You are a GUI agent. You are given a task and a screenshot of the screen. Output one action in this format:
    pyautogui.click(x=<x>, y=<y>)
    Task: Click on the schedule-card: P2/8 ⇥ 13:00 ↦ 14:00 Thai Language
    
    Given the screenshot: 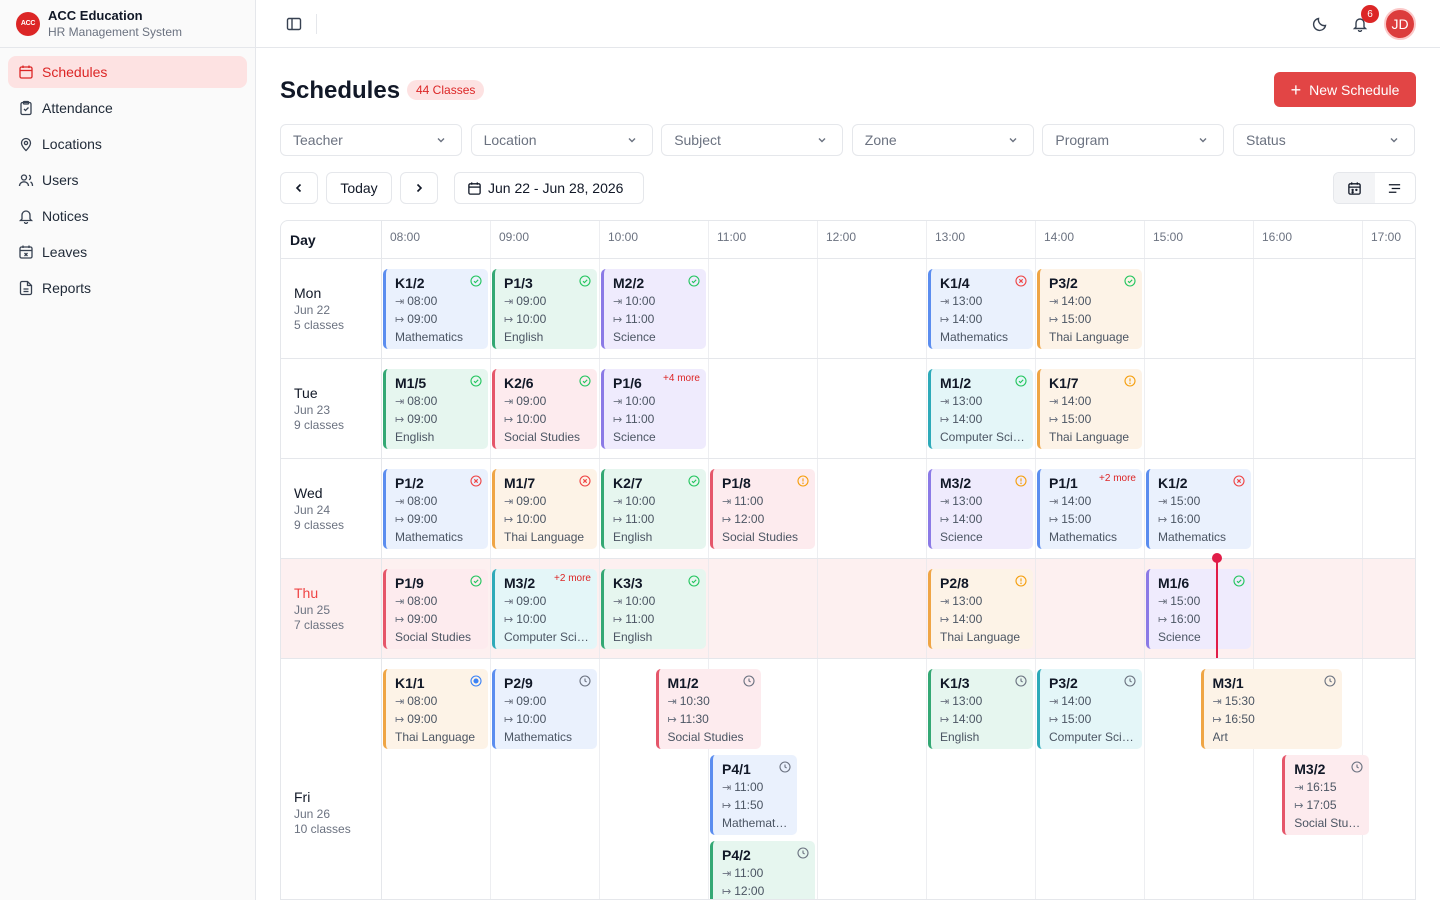 What is the action you would take?
    pyautogui.click(x=980, y=609)
    